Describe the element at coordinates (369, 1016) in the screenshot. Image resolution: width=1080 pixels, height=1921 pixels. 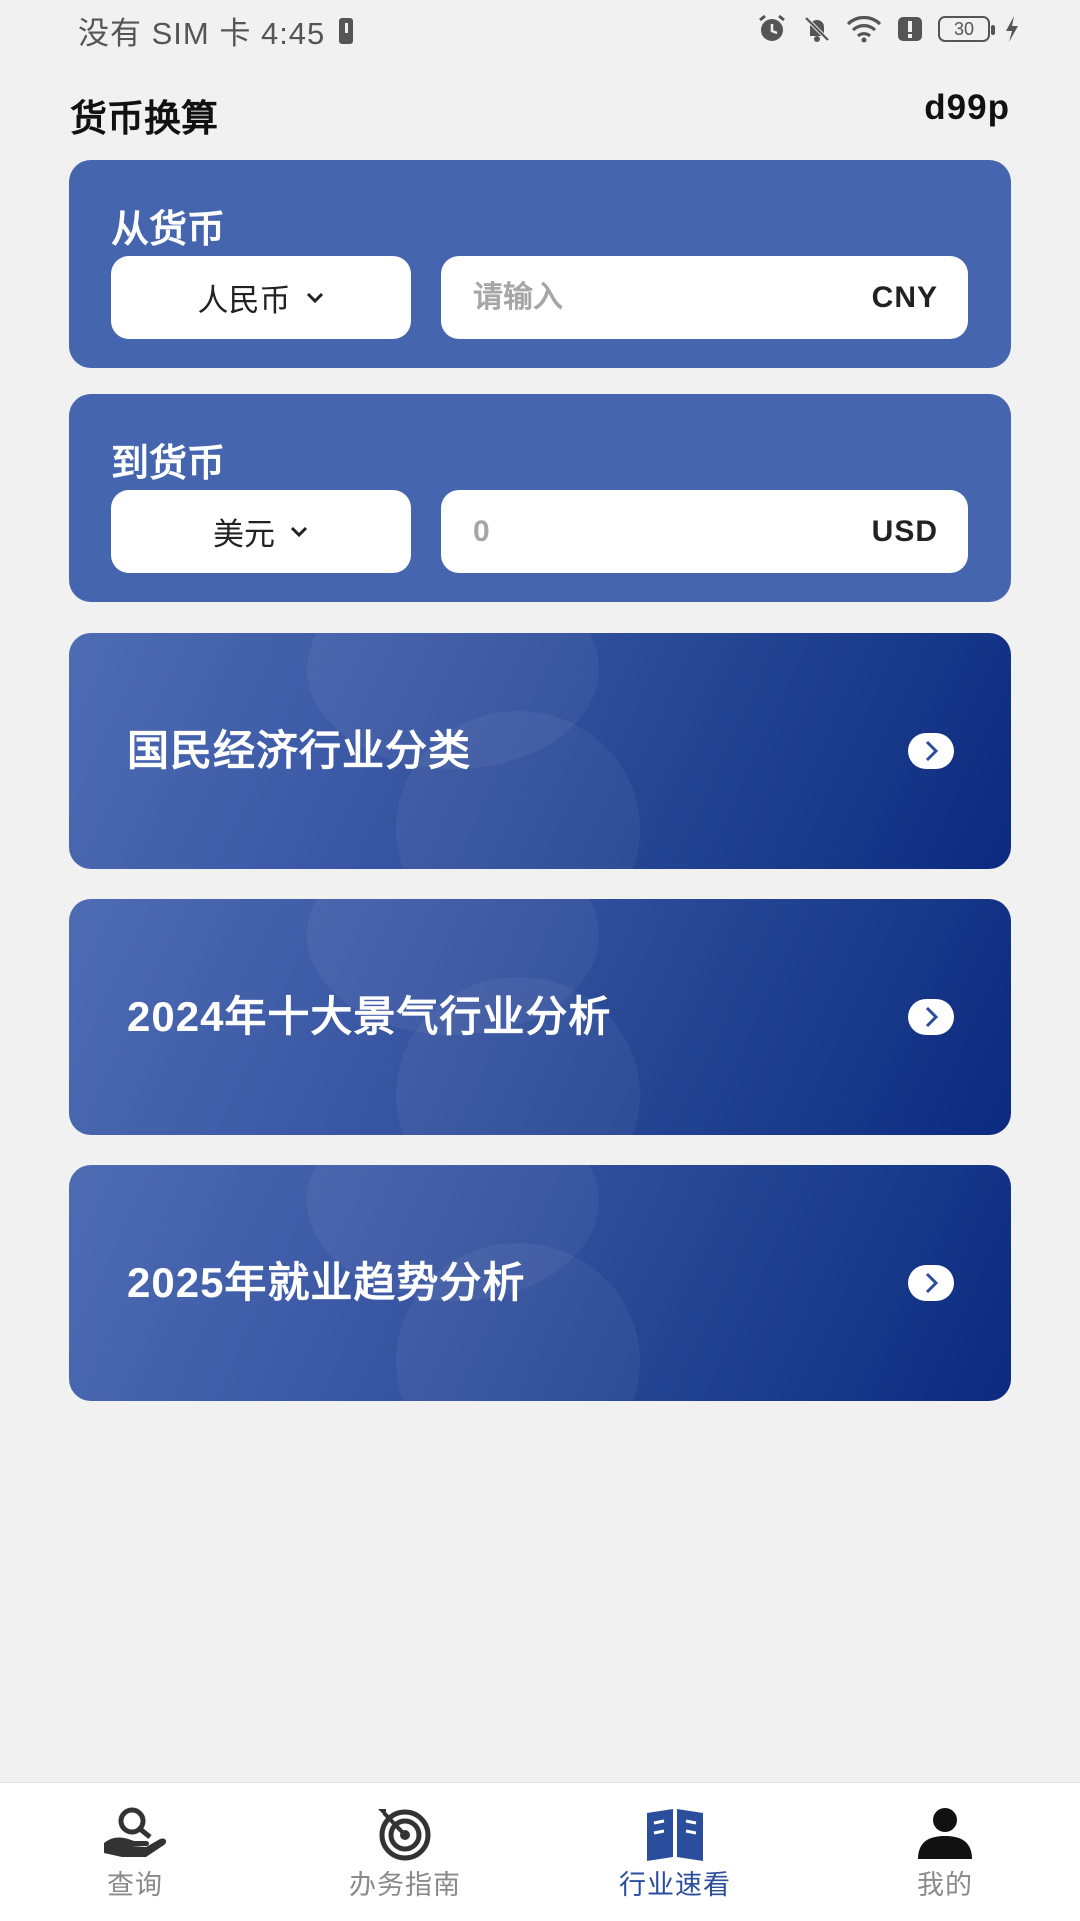
I see `feature-title: 2024年十大景气行业分析` at that location.